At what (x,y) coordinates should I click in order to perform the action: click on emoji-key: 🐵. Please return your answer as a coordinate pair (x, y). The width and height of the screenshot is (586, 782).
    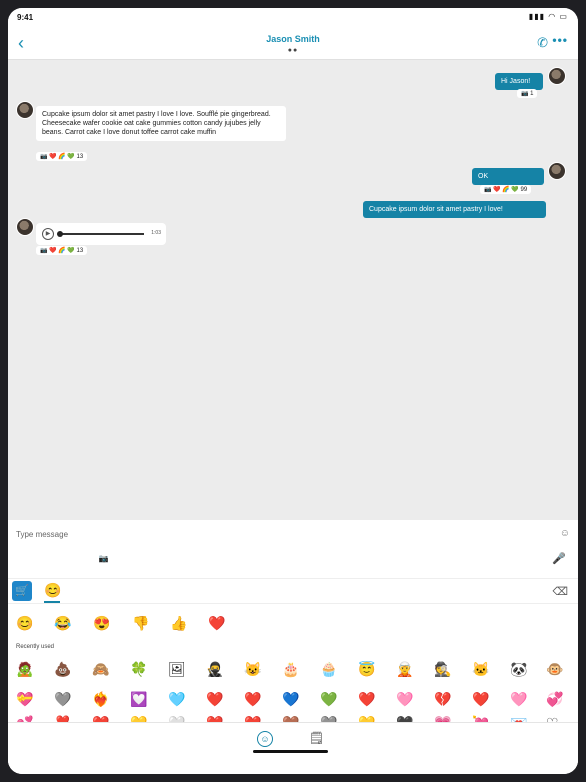
    Looking at the image, I should click on (554, 669).